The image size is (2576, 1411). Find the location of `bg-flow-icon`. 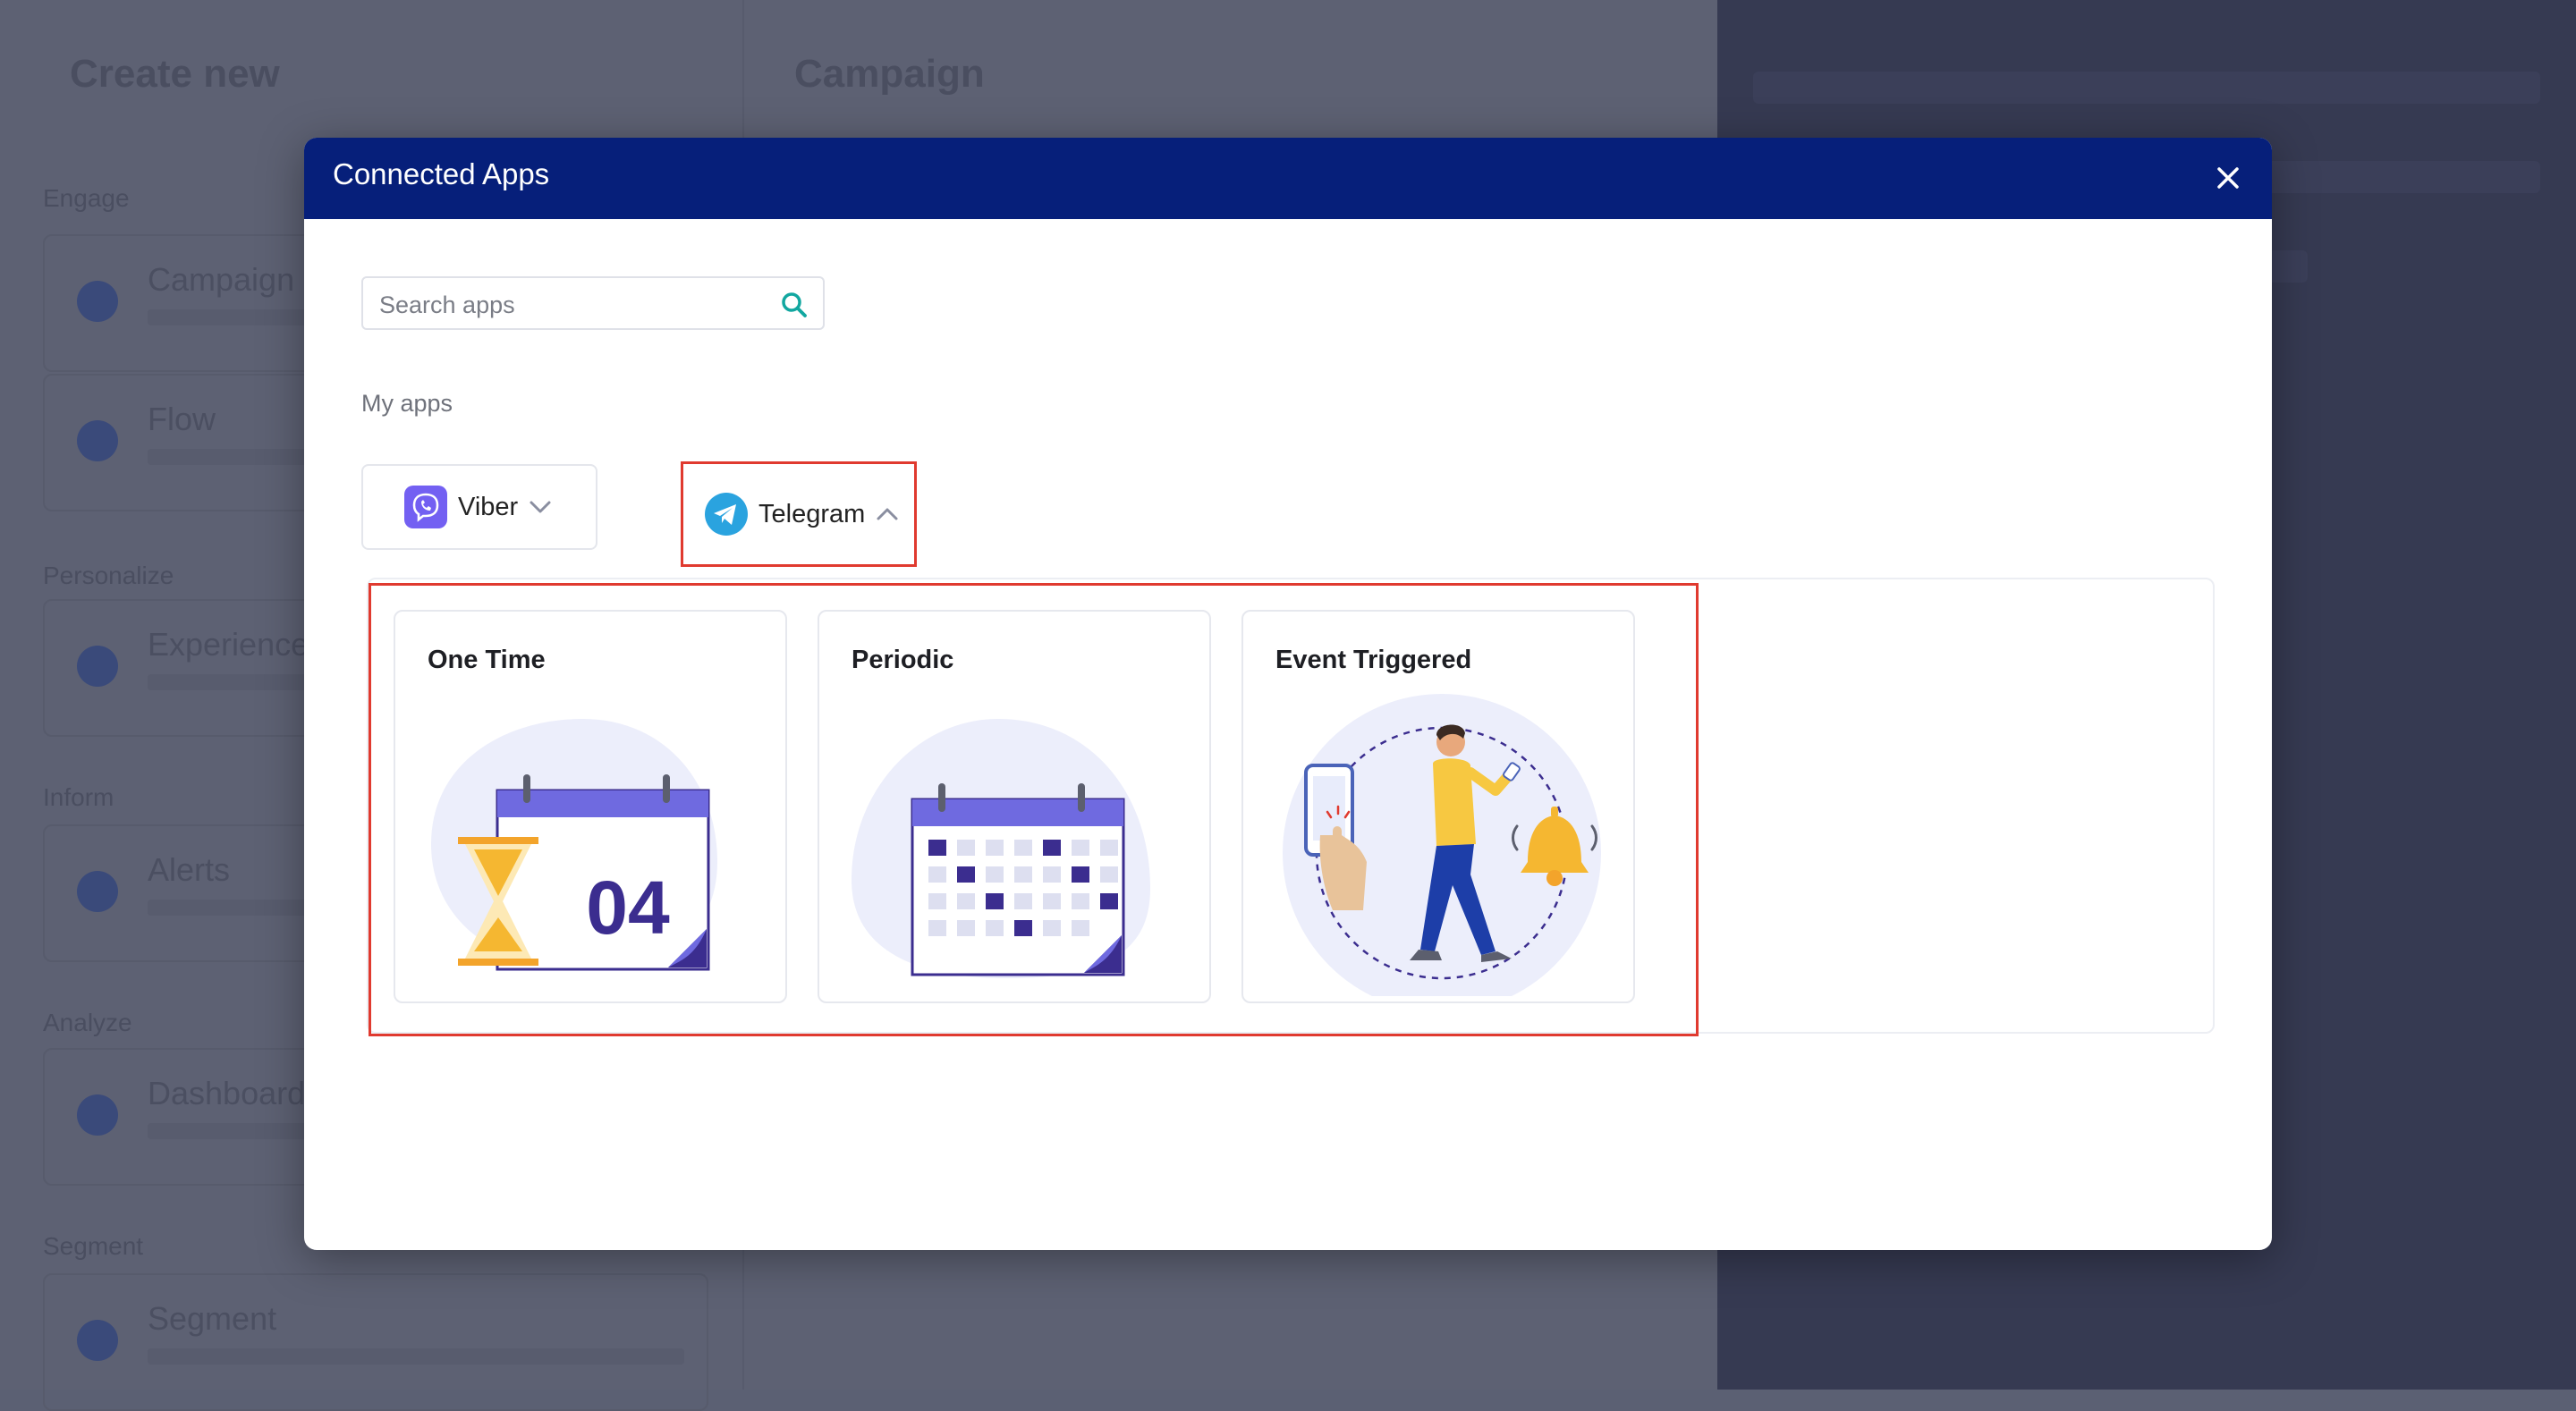

bg-flow-icon is located at coordinates (97, 440).